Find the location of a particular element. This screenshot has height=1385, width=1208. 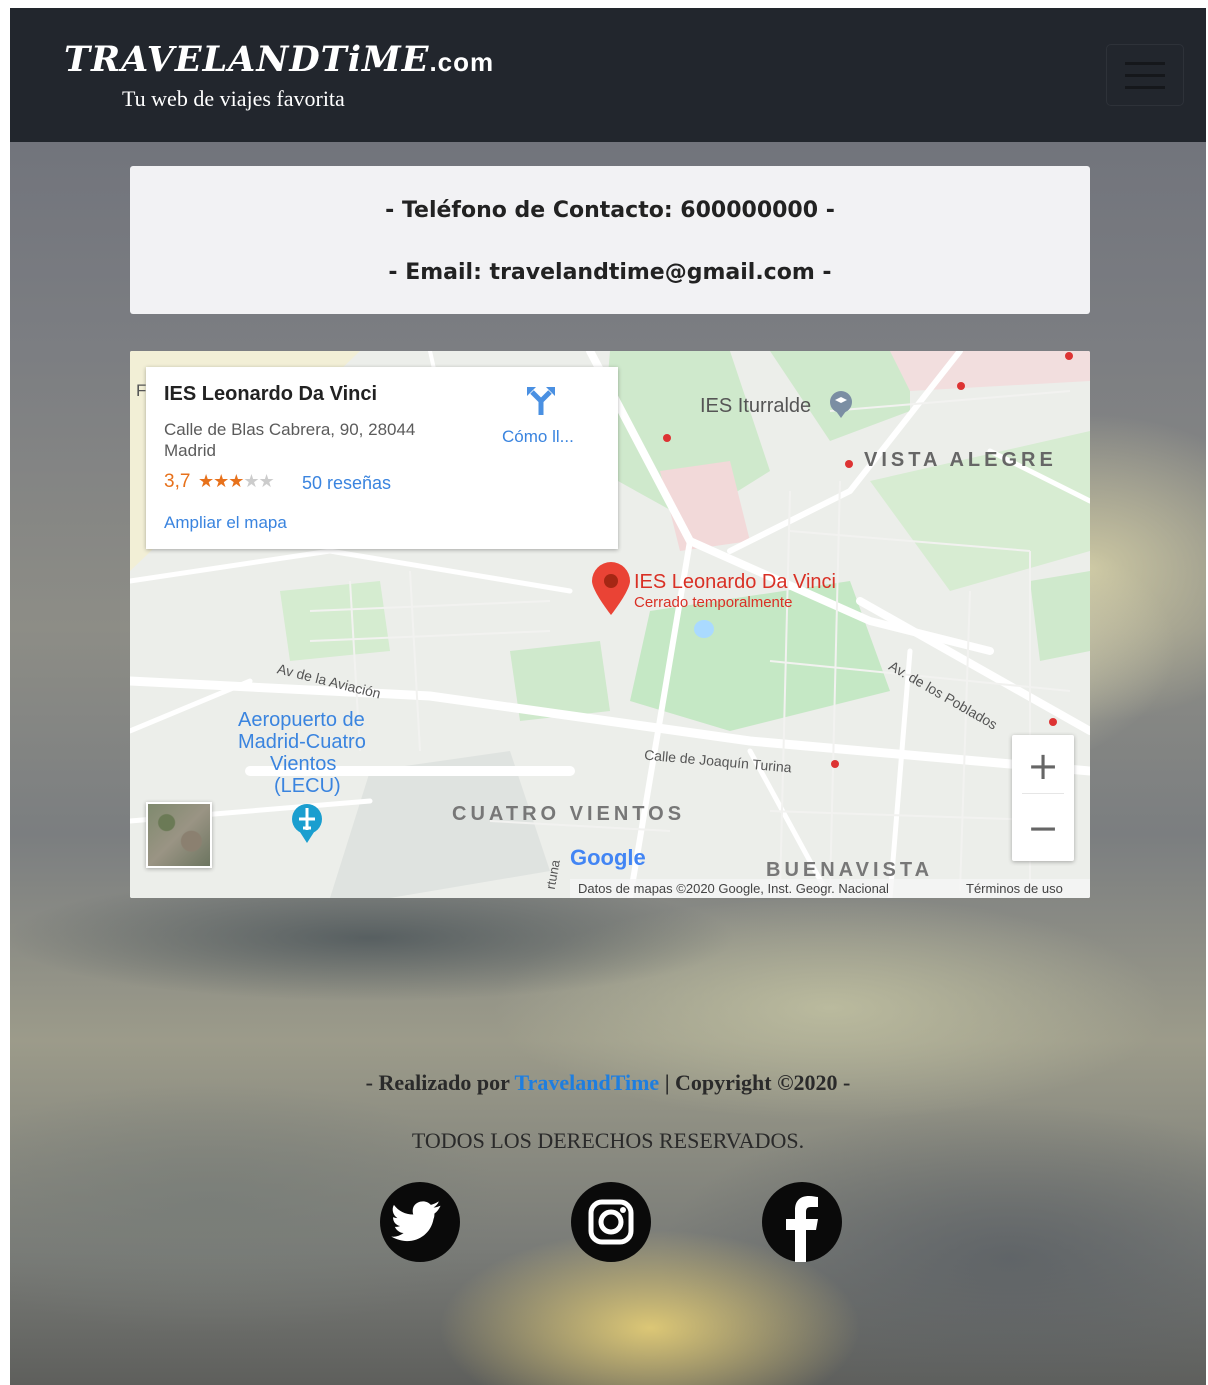

rating-stars-icon: ★★★★★ is located at coordinates (236, 481).